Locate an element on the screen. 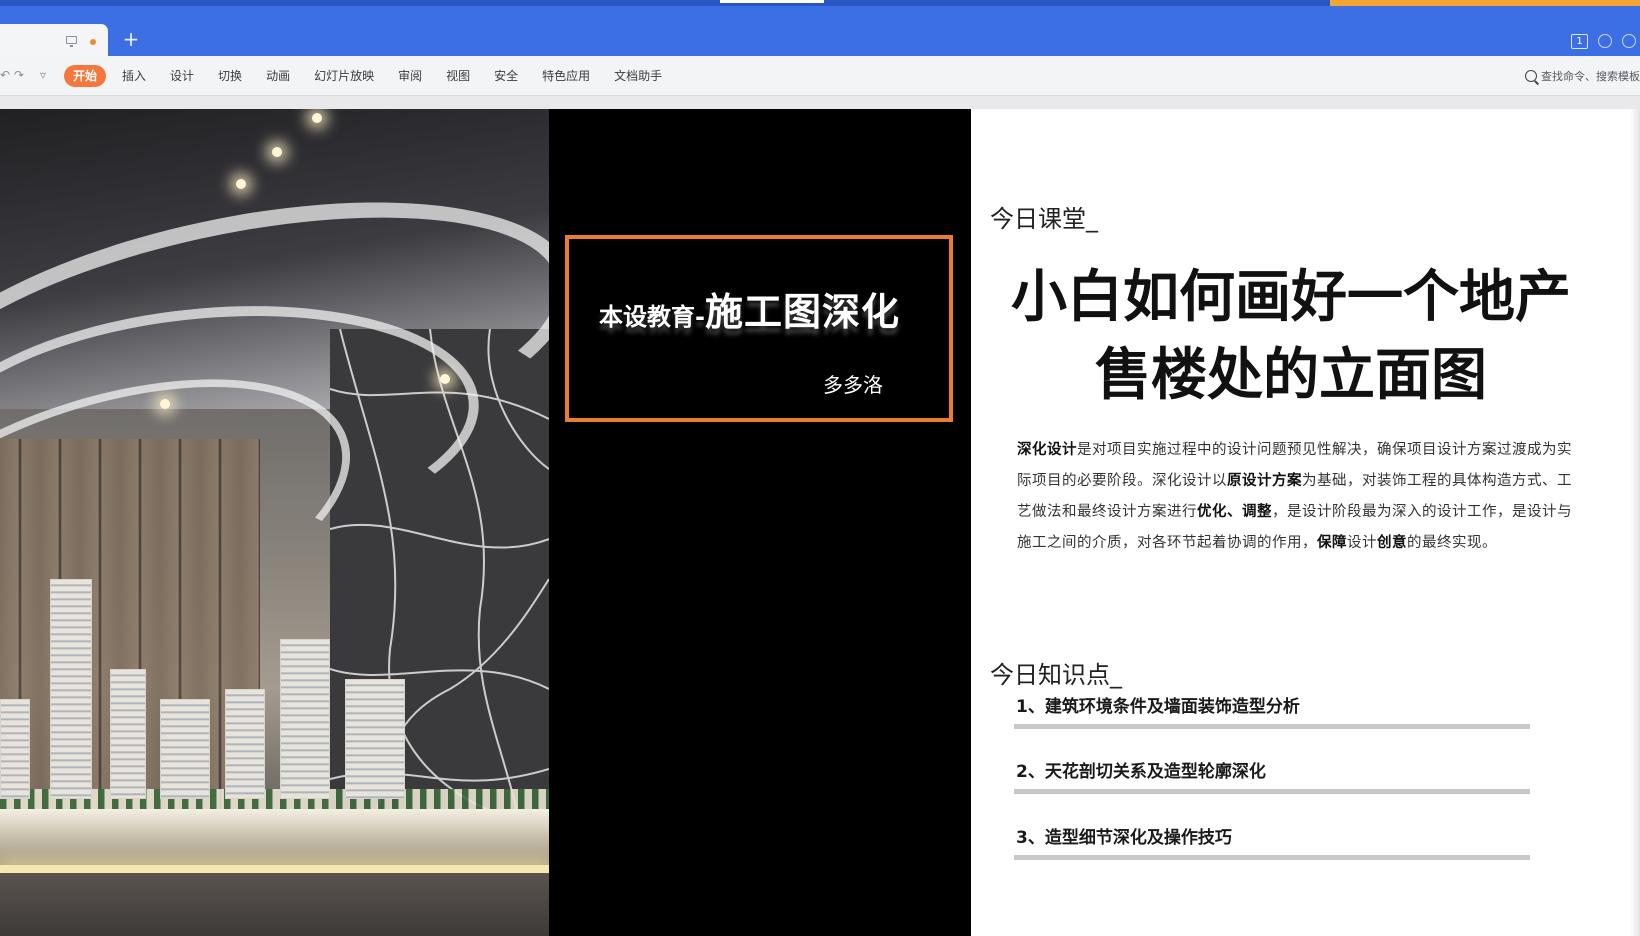 The width and height of the screenshot is (1640, 936). panel-edge-shade is located at coordinates (1635, 522).